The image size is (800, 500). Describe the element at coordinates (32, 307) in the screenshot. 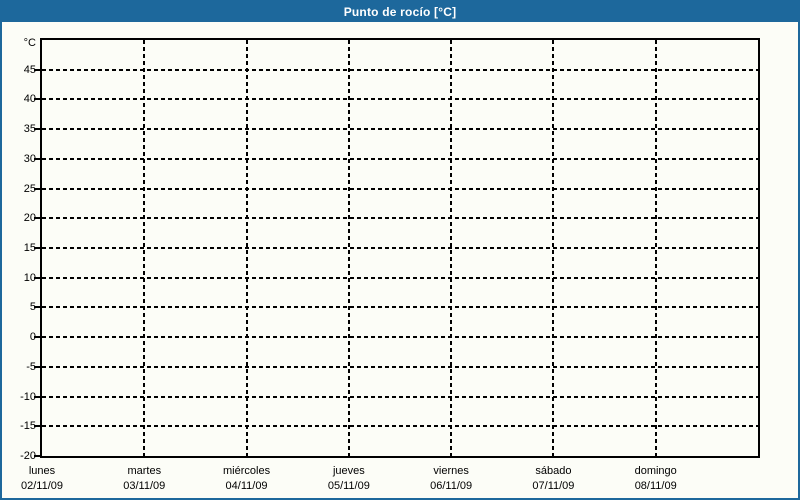

I see `y-axis-tick-label: 5` at that location.